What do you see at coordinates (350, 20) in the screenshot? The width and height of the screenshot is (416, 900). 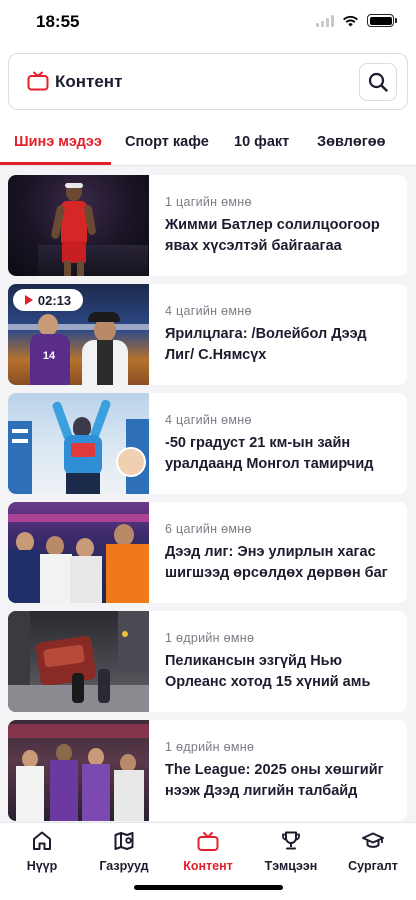 I see `wifi-icon` at bounding box center [350, 20].